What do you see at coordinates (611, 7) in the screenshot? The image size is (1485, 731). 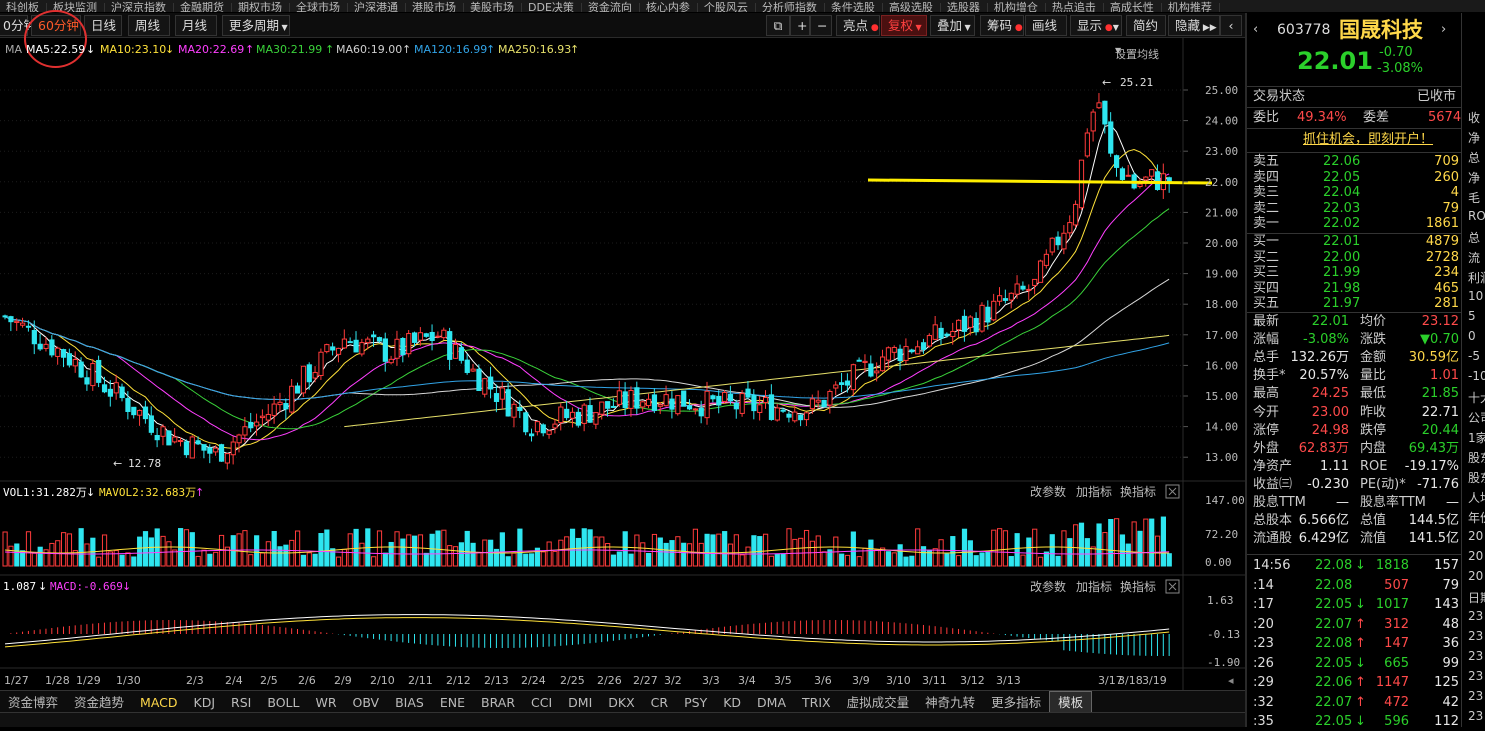 I see `top-menu-item: 资金流向` at bounding box center [611, 7].